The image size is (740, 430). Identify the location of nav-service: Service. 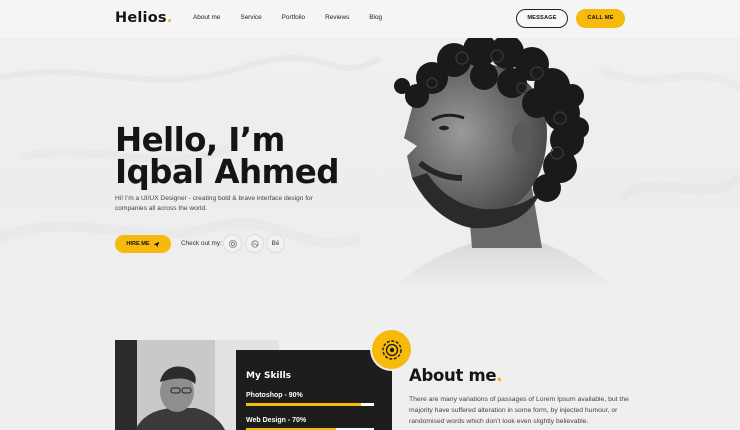
(250, 17).